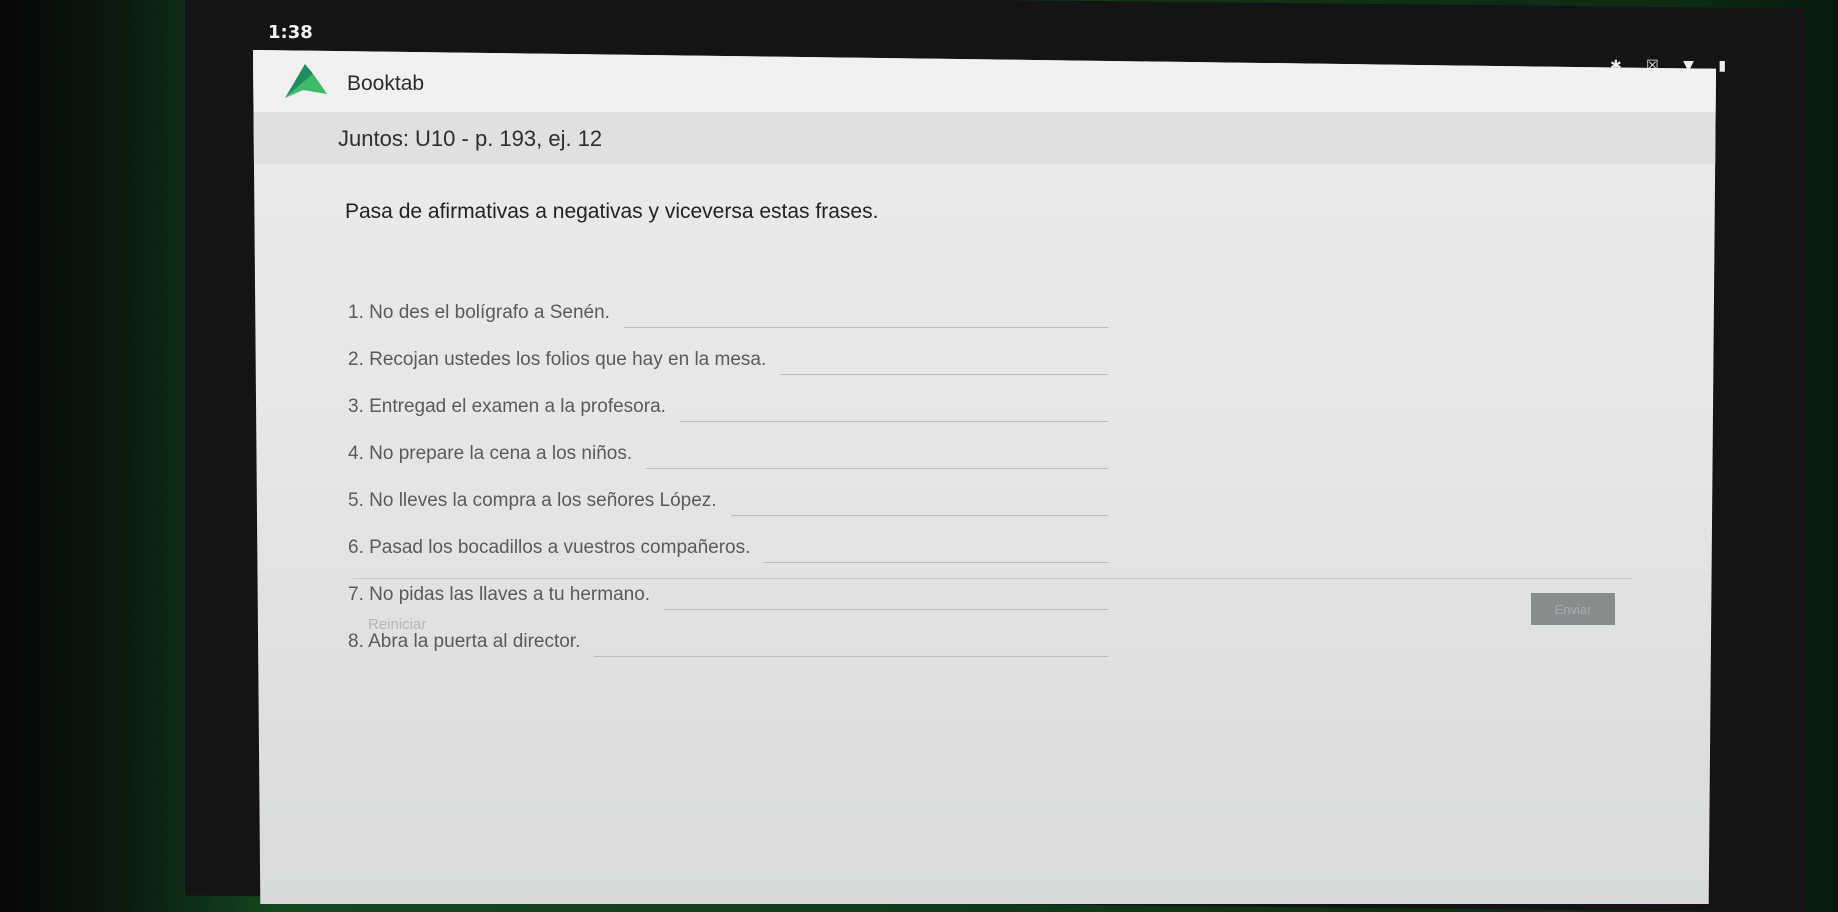 Image resolution: width=1838 pixels, height=912 pixels. Describe the element at coordinates (993, 578) in the screenshot. I see `actions-divider` at that location.